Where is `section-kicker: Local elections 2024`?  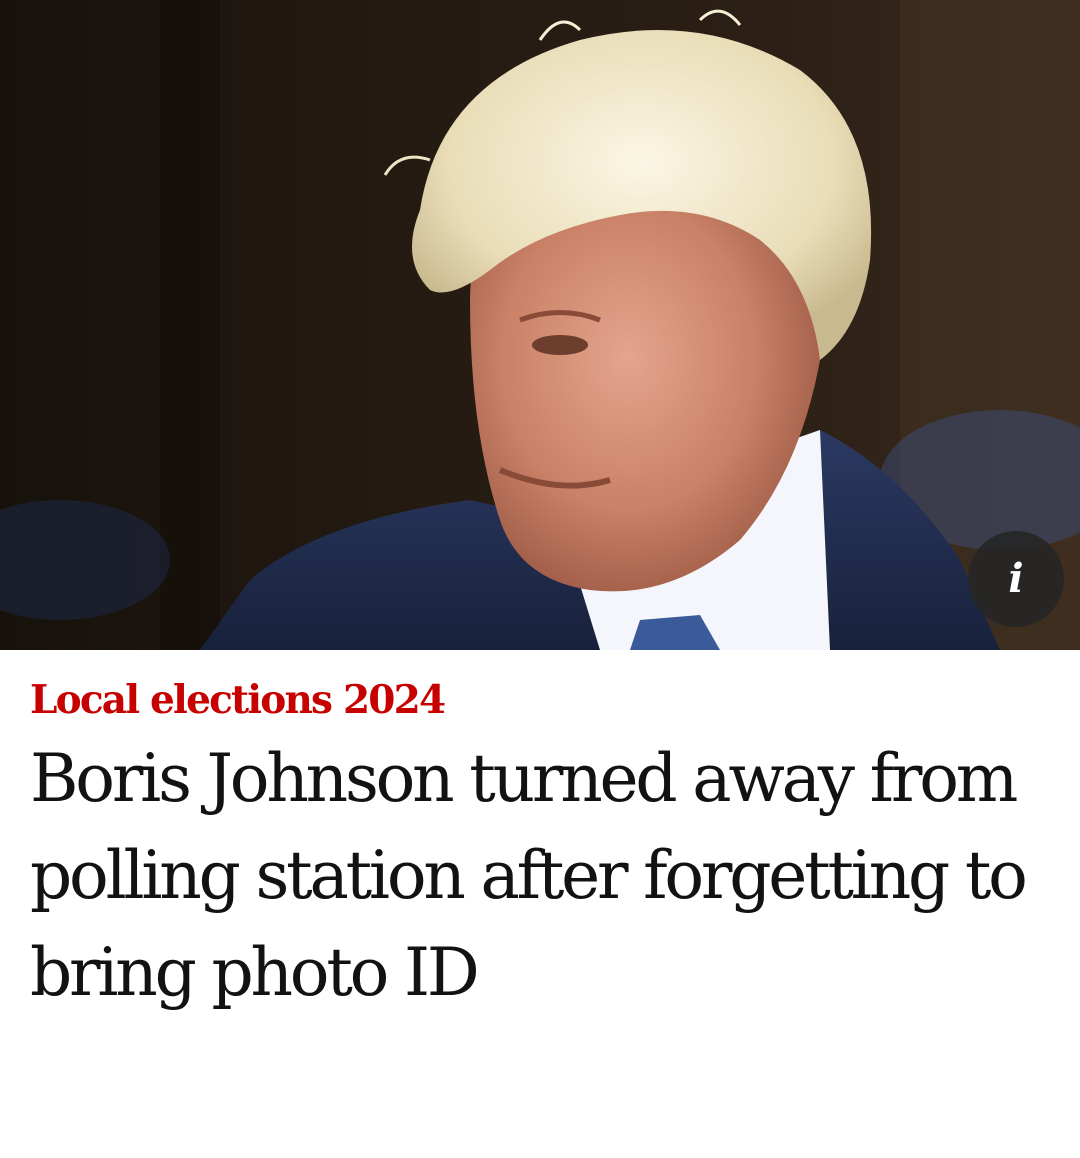
section-kicker: Local elections 2024 is located at coordinates (545, 700).